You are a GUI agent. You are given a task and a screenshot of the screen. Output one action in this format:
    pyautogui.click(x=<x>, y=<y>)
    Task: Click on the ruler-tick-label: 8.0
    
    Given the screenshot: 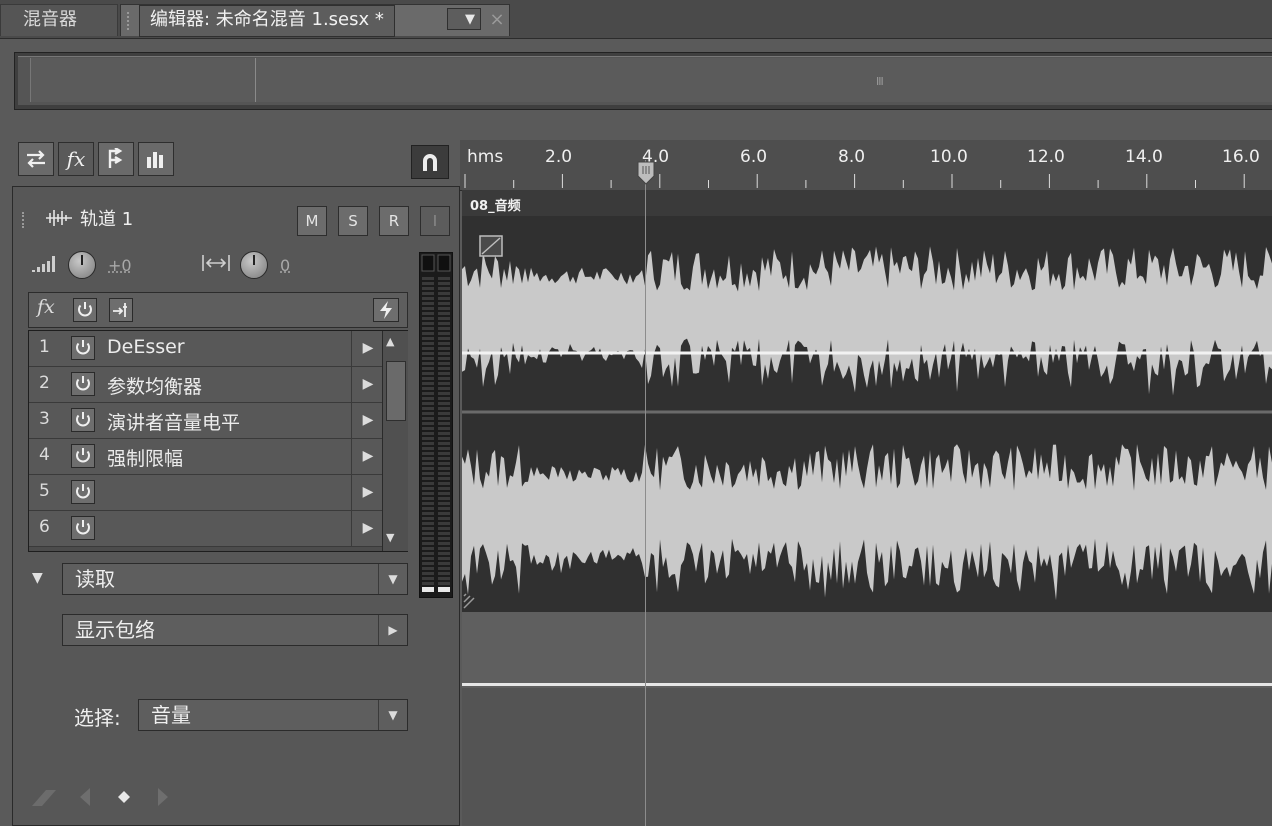 What is the action you would take?
    pyautogui.click(x=851, y=157)
    